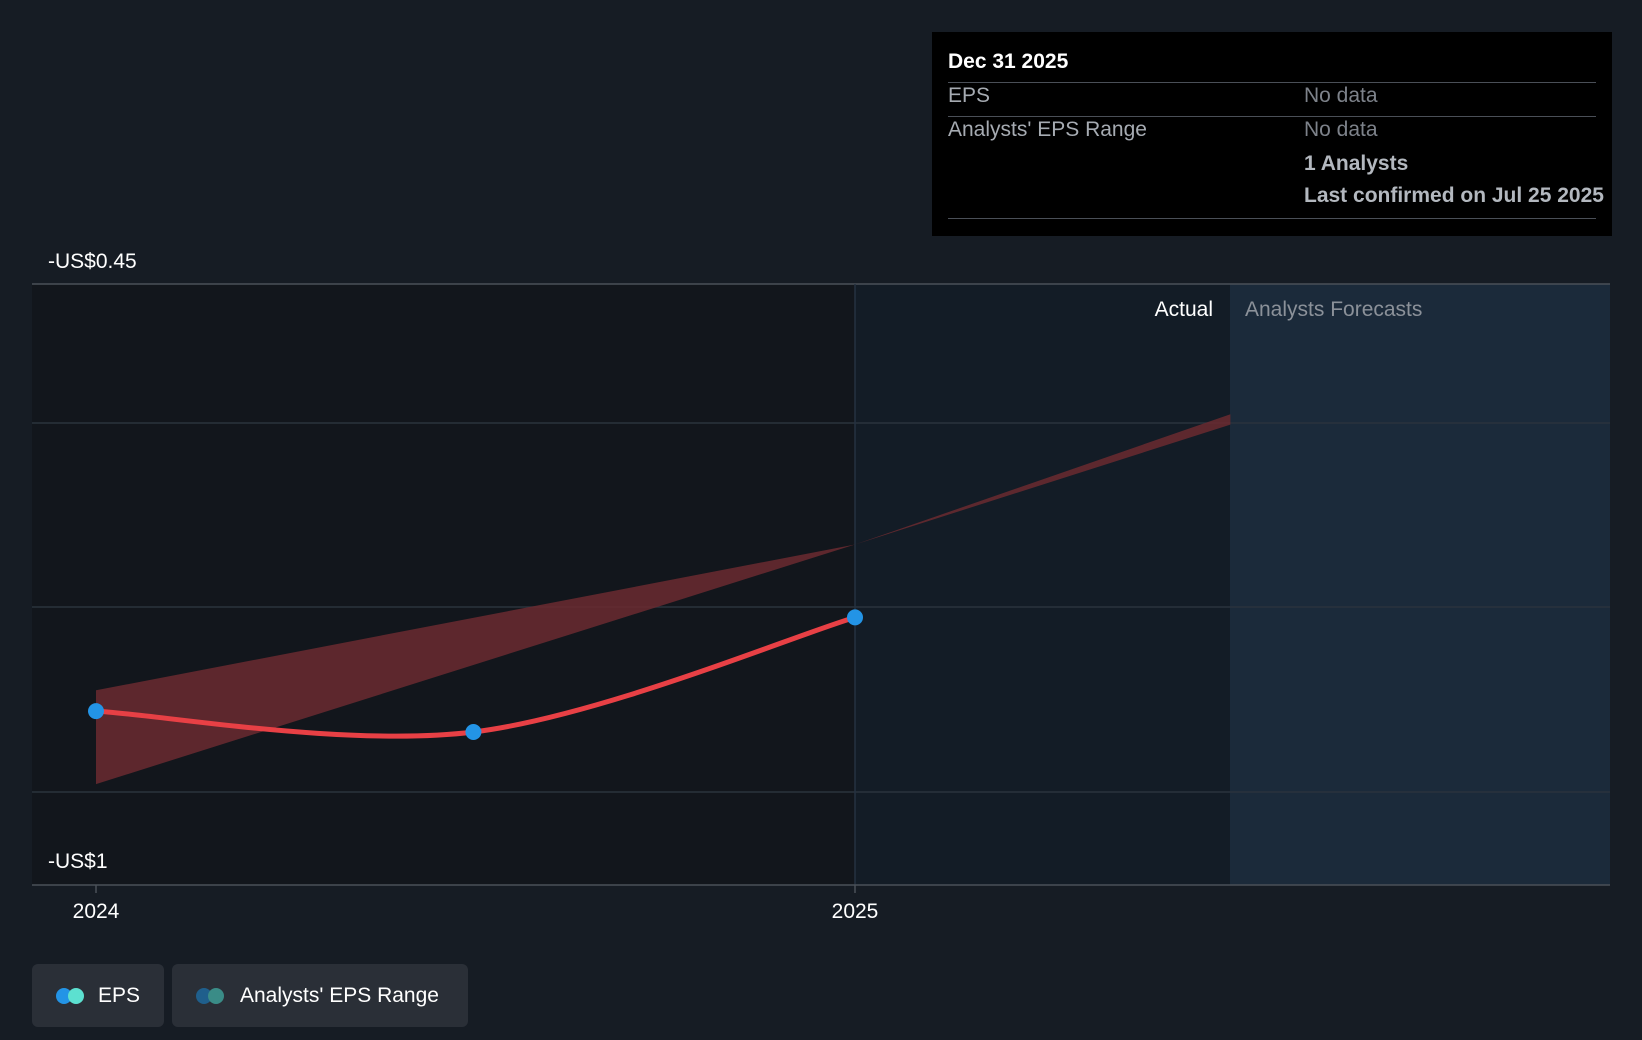 This screenshot has width=1642, height=1040. Describe the element at coordinates (78, 861) in the screenshot. I see `y-axis-bottom-label: -US$1` at that location.